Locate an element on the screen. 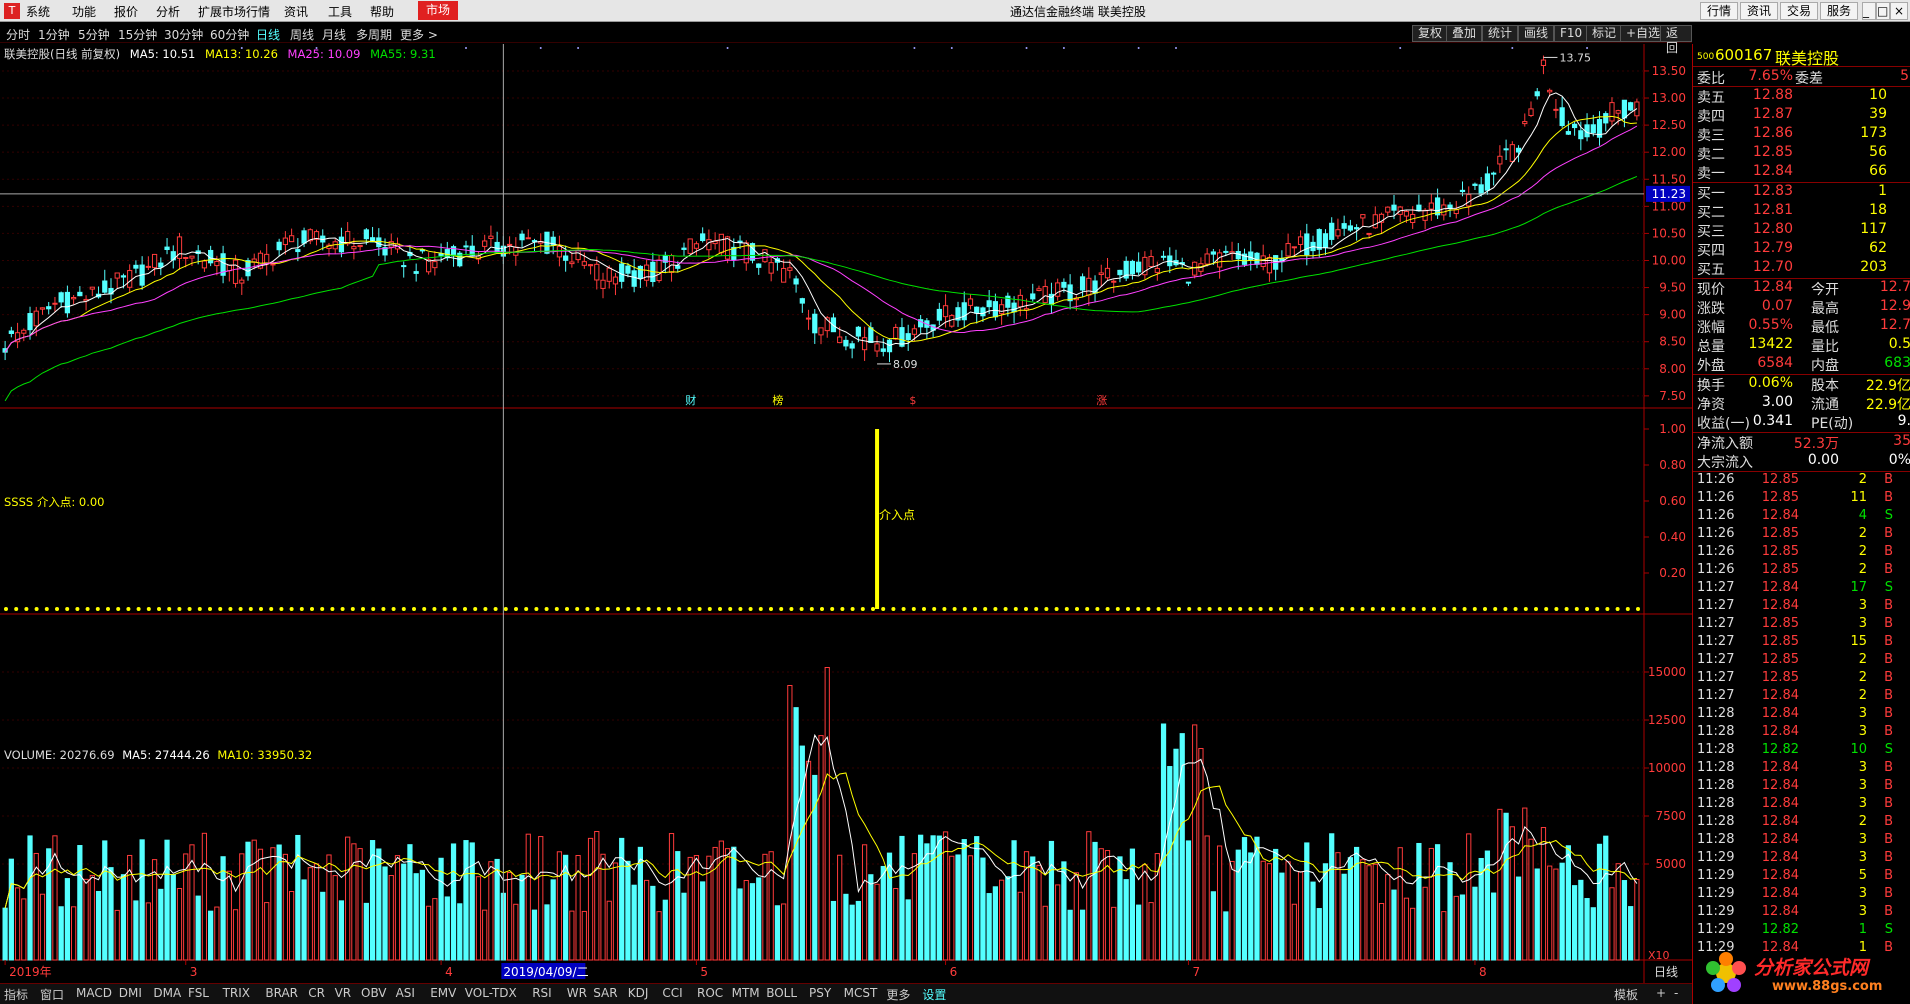 The height and width of the screenshot is (1004, 1910). overlay-button: 叠加 is located at coordinates (1464, 33).